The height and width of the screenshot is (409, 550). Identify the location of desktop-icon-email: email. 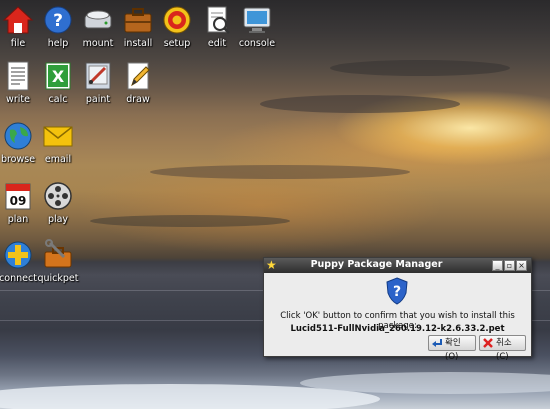
(58, 142).